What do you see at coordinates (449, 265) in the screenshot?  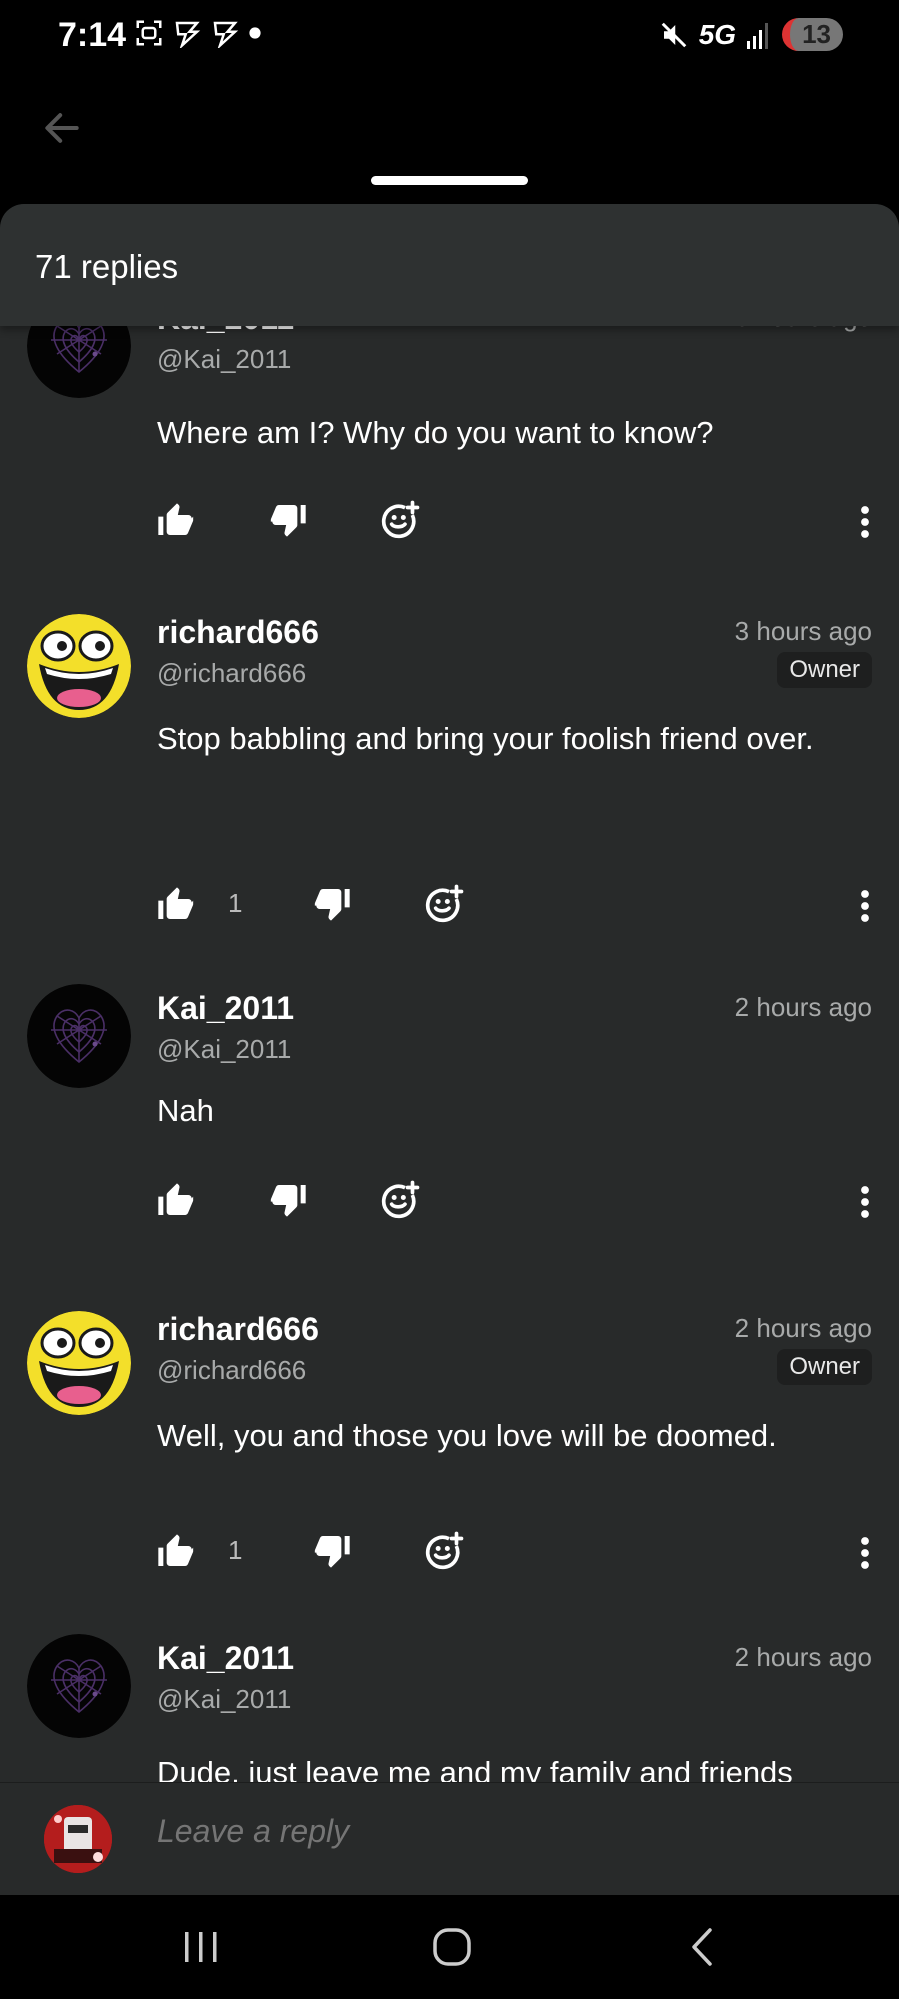 I see `sheet-header: 71 replies` at bounding box center [449, 265].